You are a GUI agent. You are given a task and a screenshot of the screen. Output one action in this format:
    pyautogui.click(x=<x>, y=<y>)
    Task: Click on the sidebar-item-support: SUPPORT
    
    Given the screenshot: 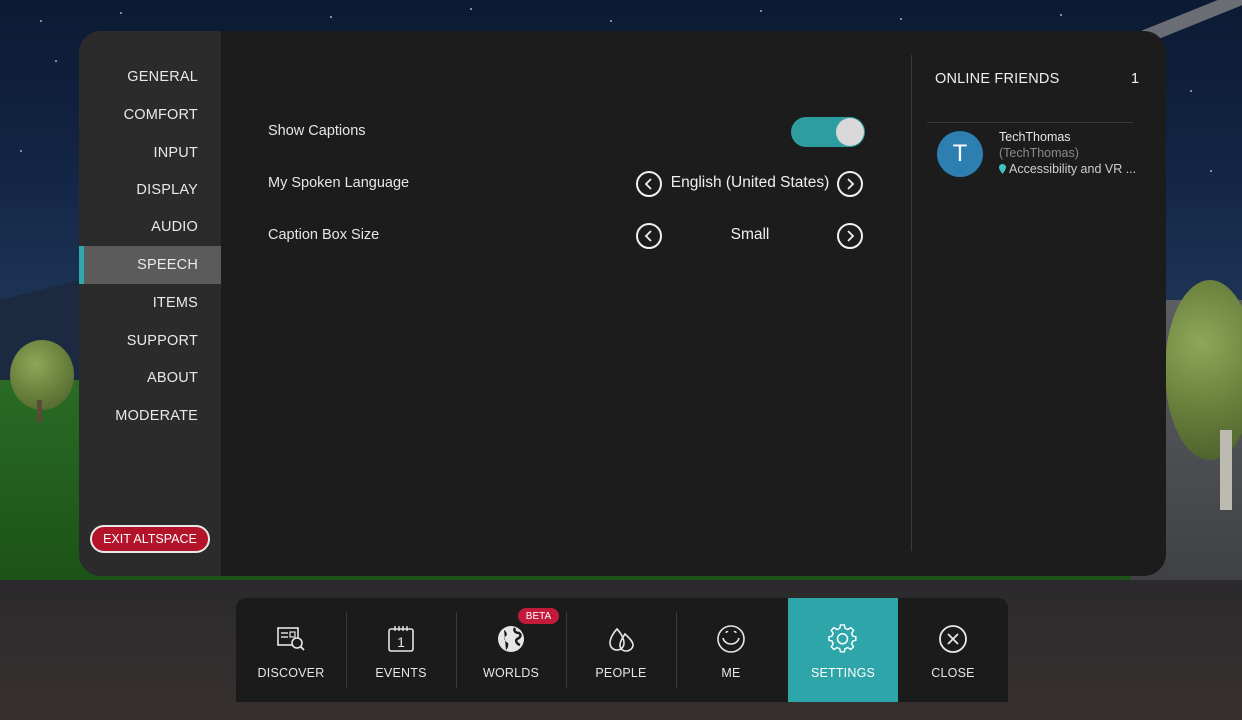 What is the action you would take?
    pyautogui.click(x=150, y=341)
    